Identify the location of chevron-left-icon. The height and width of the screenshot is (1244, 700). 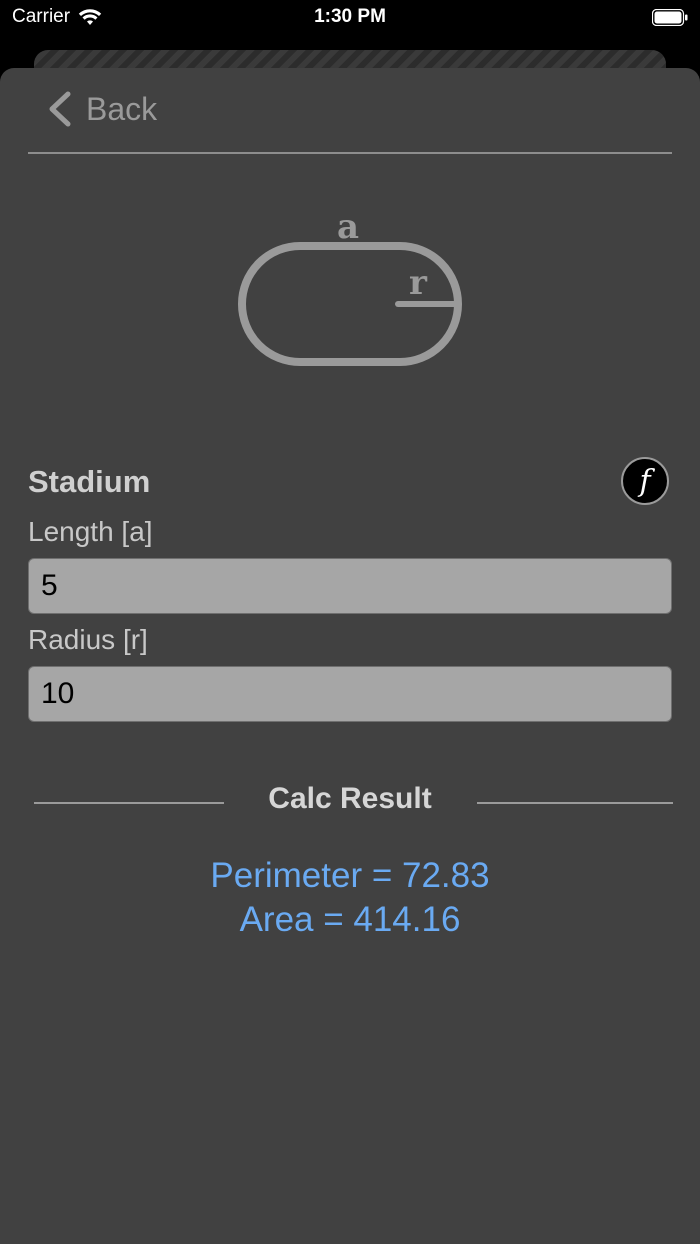
(60, 109).